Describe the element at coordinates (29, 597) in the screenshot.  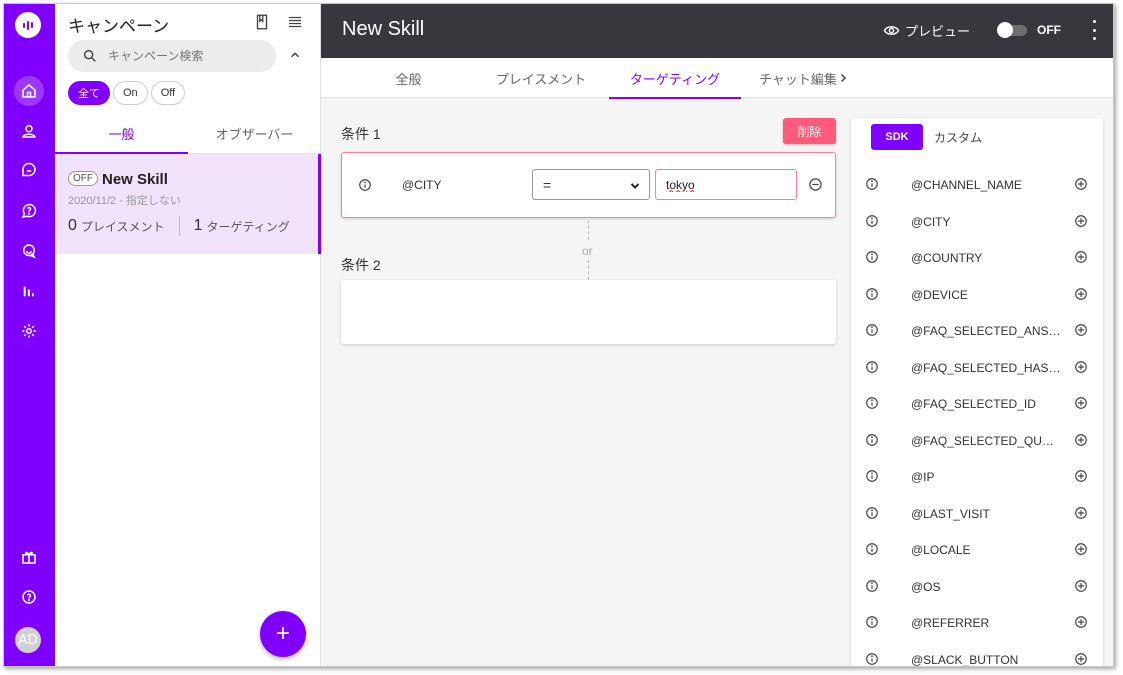
I see `help-icon` at that location.